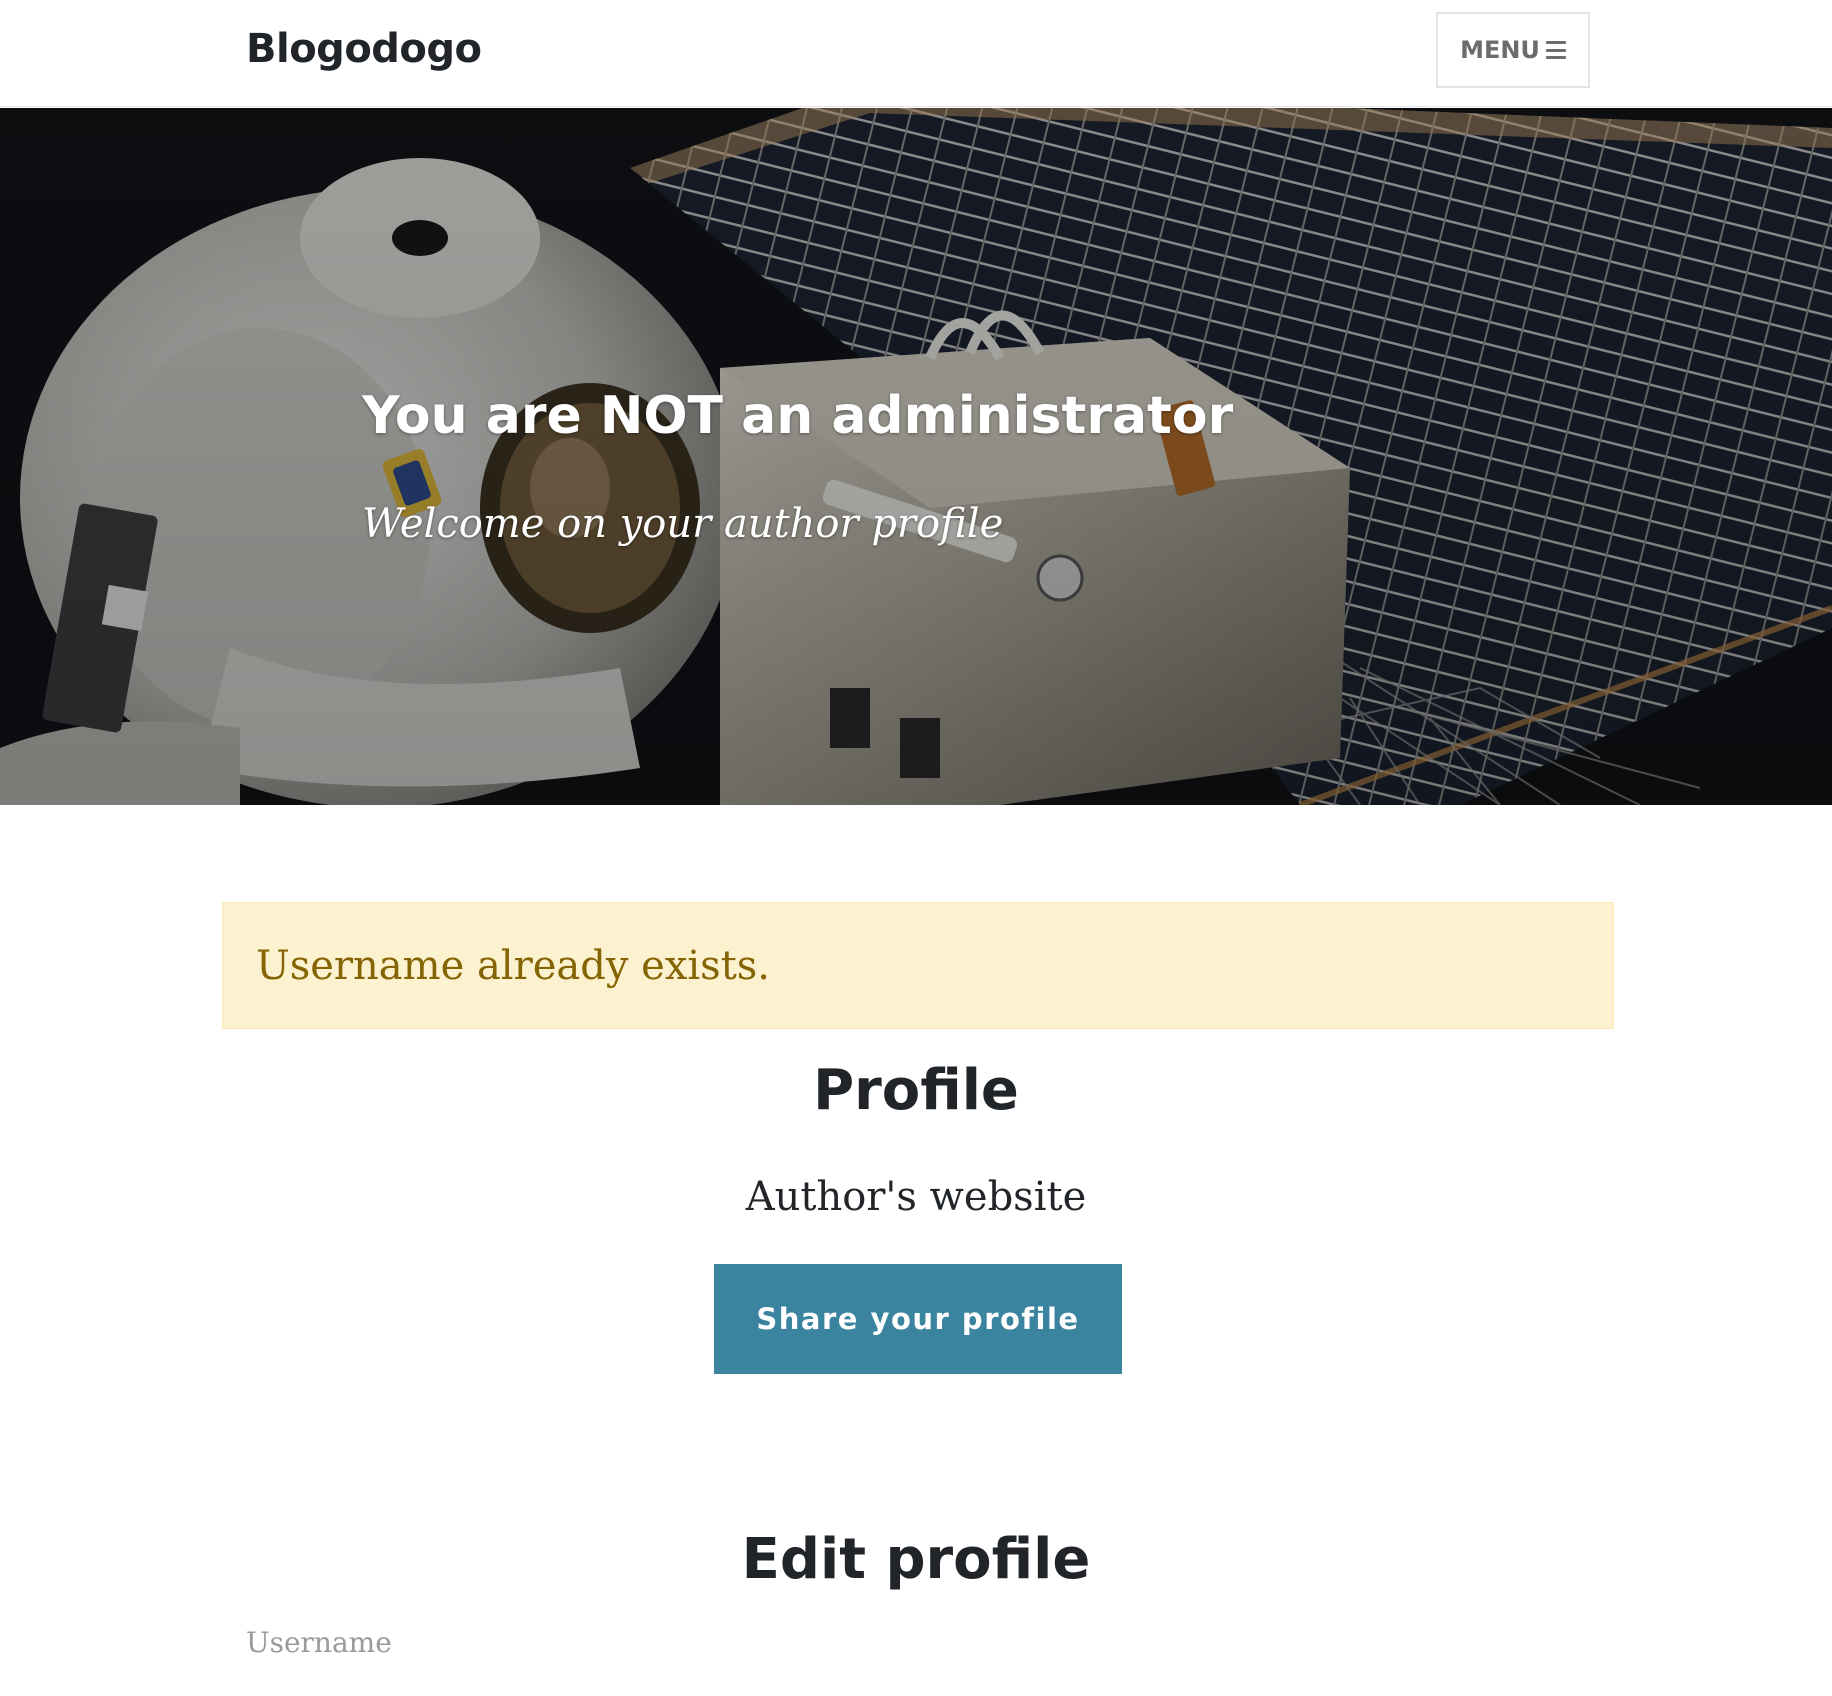 The width and height of the screenshot is (1832, 1696). I want to click on bars-icon, so click(1555, 50).